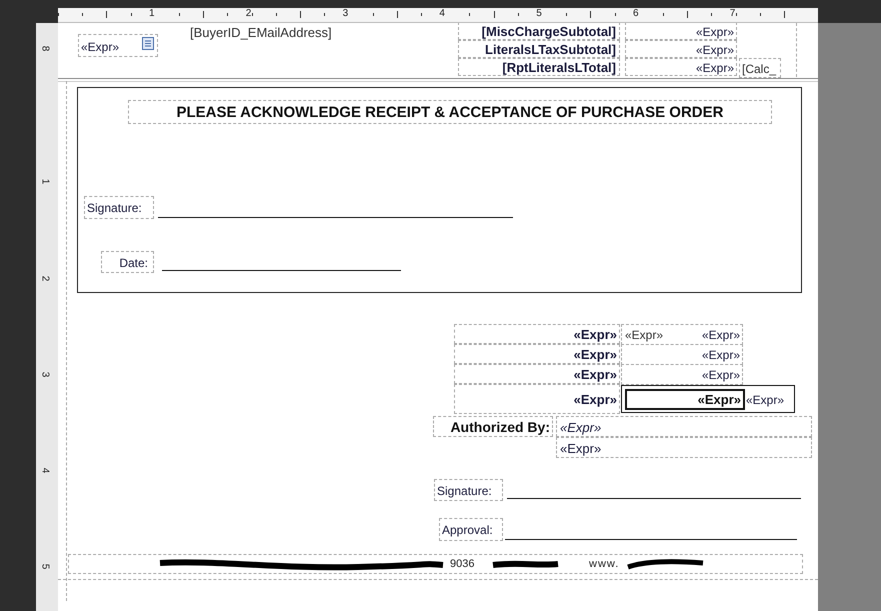  Describe the element at coordinates (471, 529) in the screenshot. I see `approval-label: Approval:` at that location.